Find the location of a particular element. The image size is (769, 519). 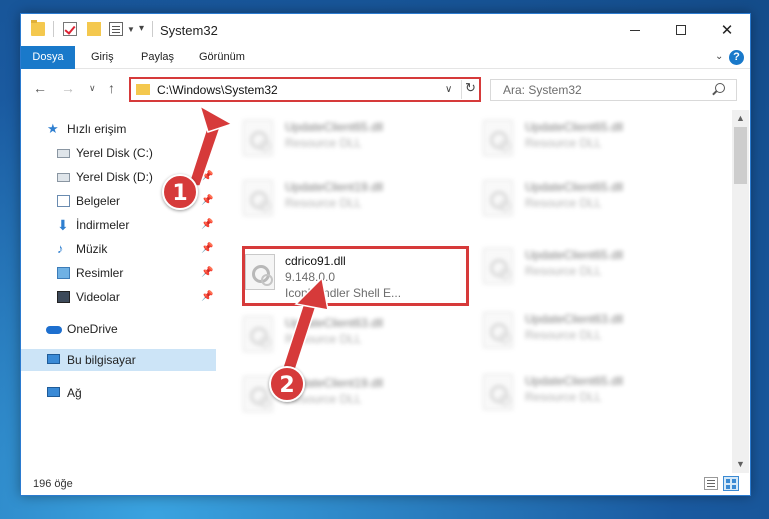

scroll-down-icon: ▼ is located at coordinates (740, 464).